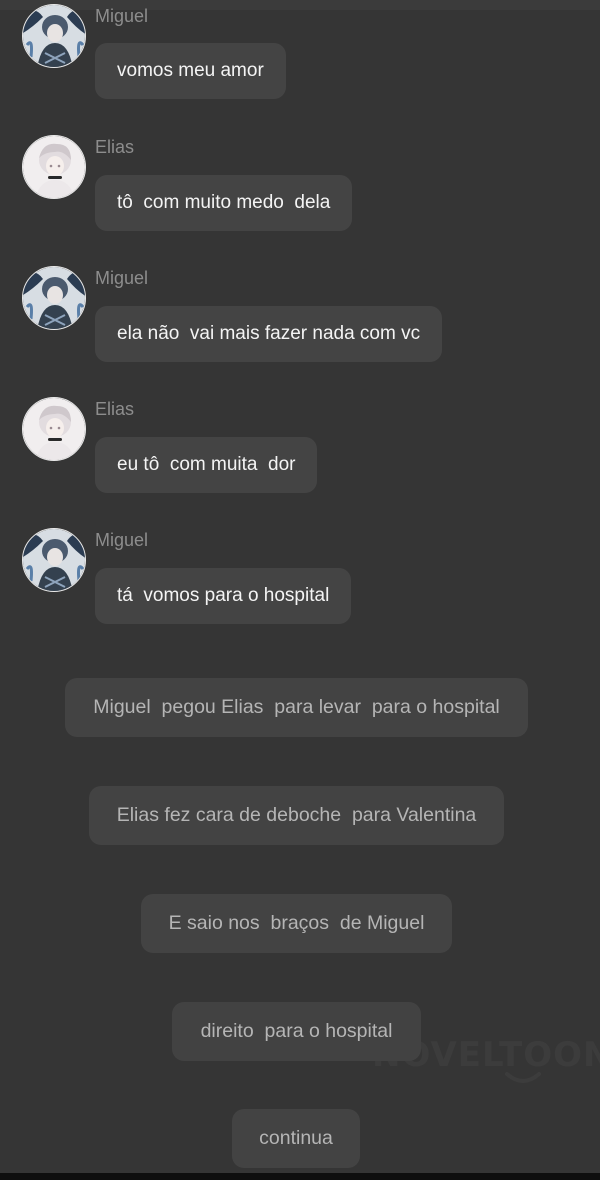  Describe the element at coordinates (296, 1031) in the screenshot. I see `narration-block: direito para o hospital` at that location.